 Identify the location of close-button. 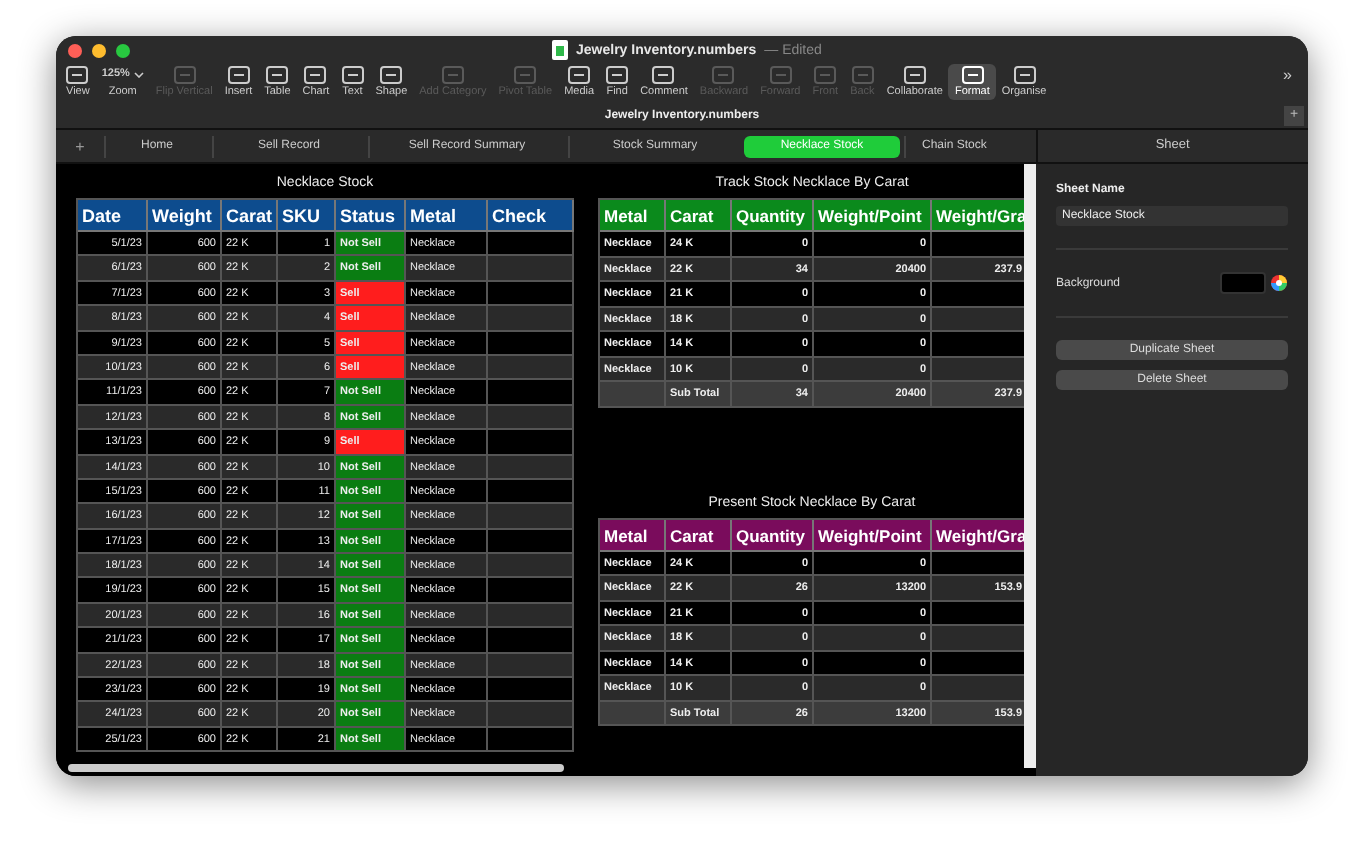
(75, 50).